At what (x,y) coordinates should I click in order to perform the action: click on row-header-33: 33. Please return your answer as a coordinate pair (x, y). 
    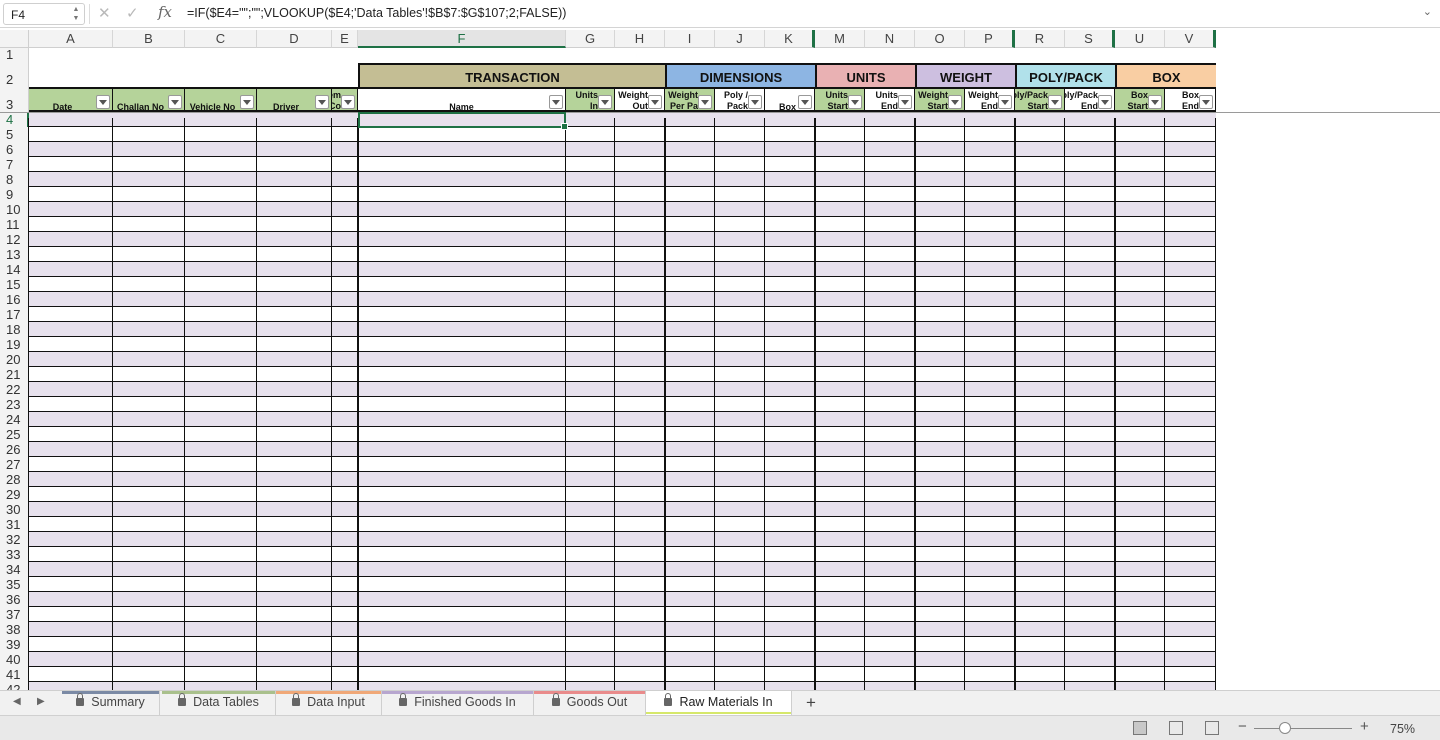
    Looking at the image, I should click on (14, 554).